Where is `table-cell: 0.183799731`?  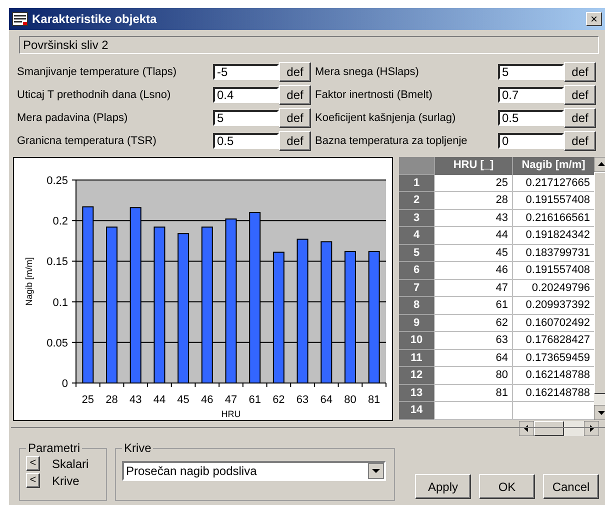
table-cell: 0.183799731 is located at coordinates (553, 253).